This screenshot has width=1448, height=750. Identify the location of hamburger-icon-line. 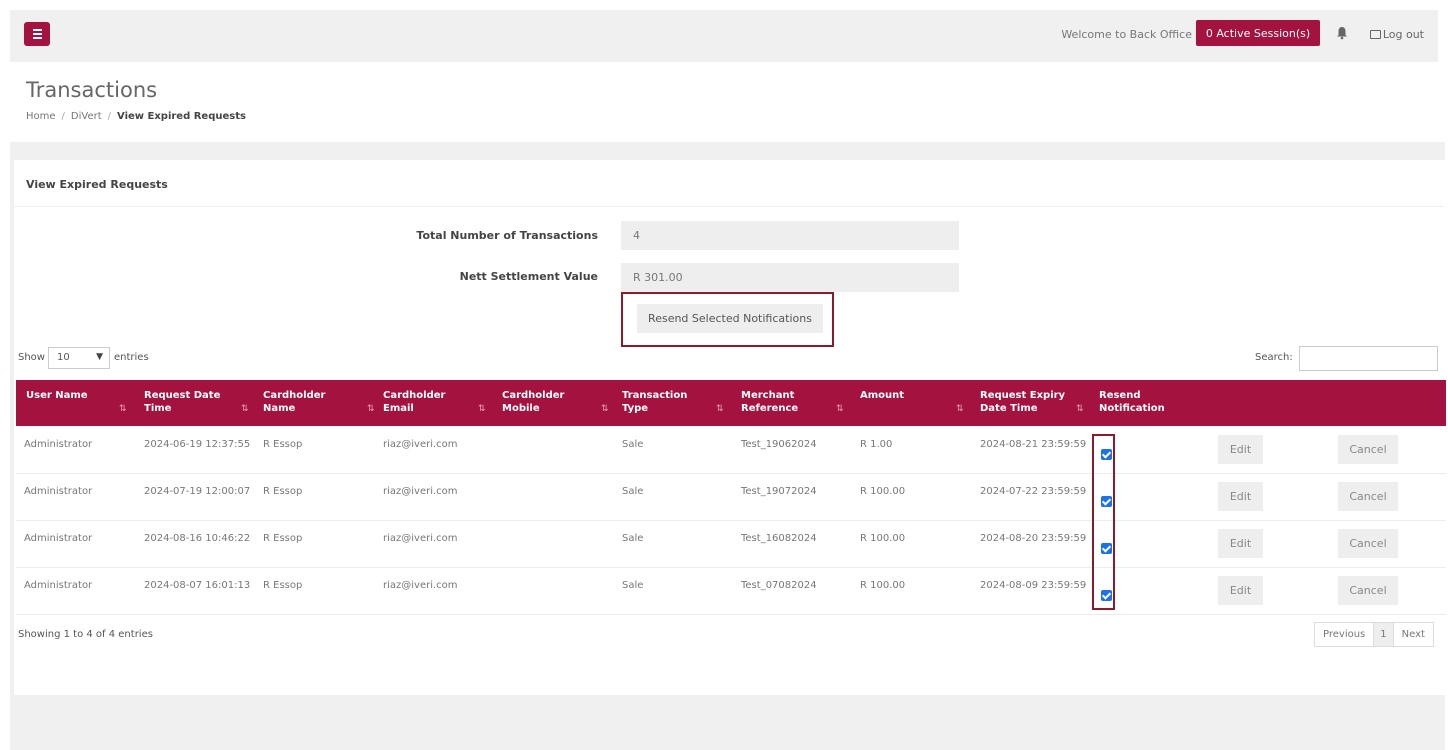
(37, 38).